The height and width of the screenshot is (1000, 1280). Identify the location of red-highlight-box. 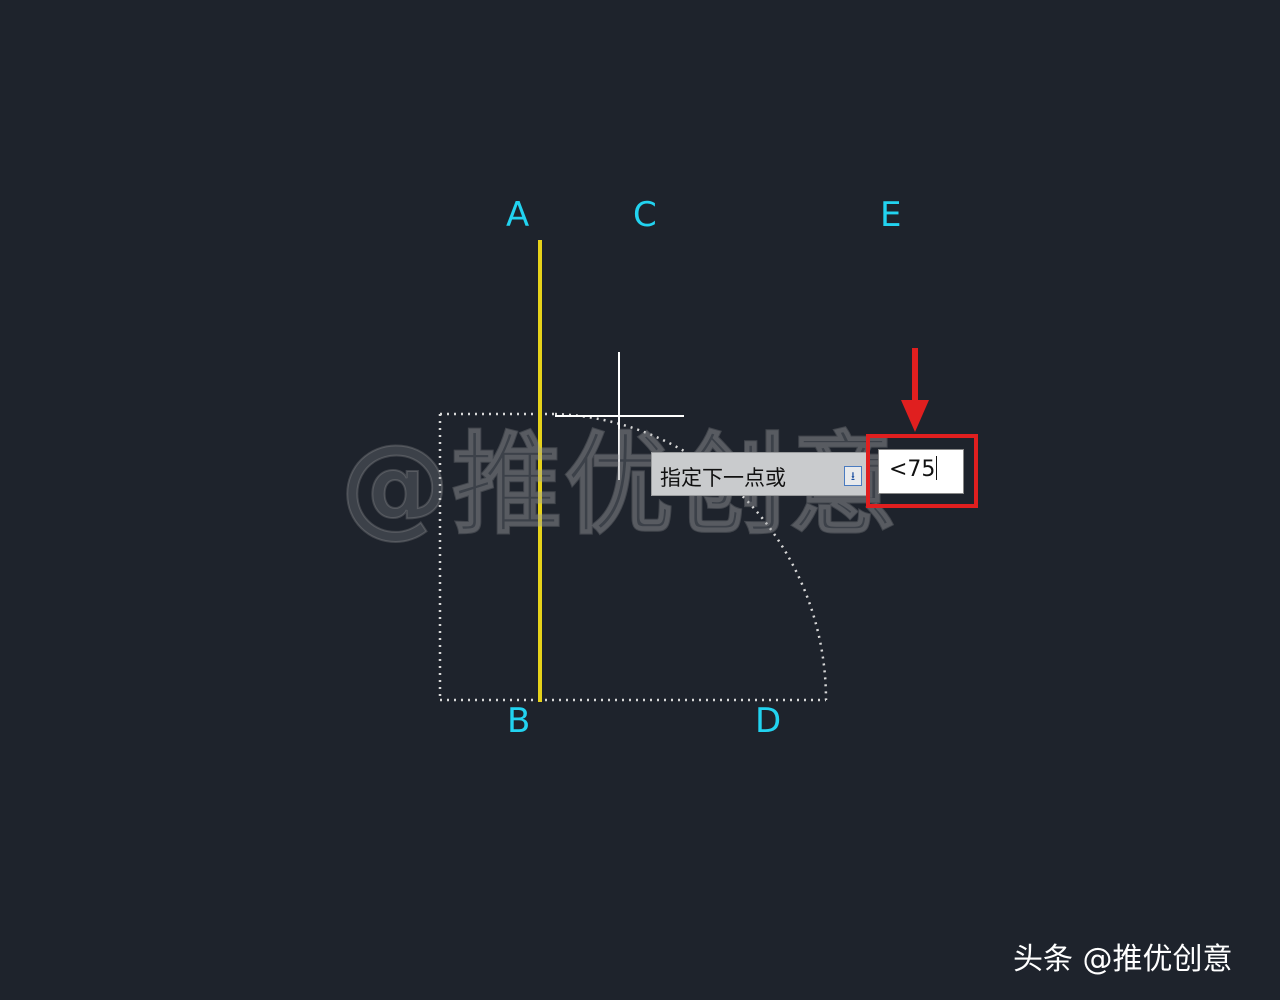
(922, 471).